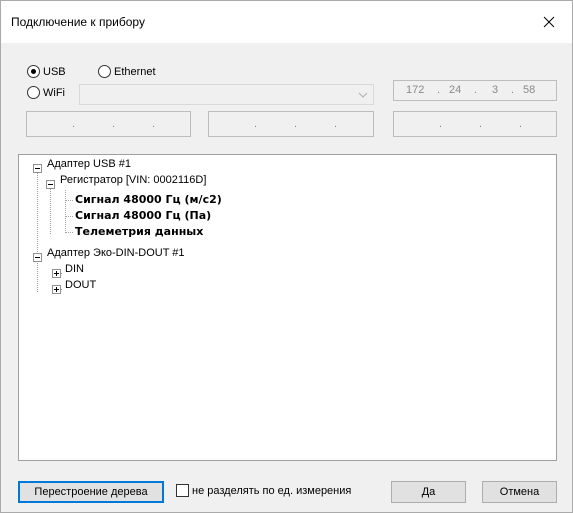 The width and height of the screenshot is (573, 513). Describe the element at coordinates (529, 90) in the screenshot. I see `ip-octet-4: 58` at that location.